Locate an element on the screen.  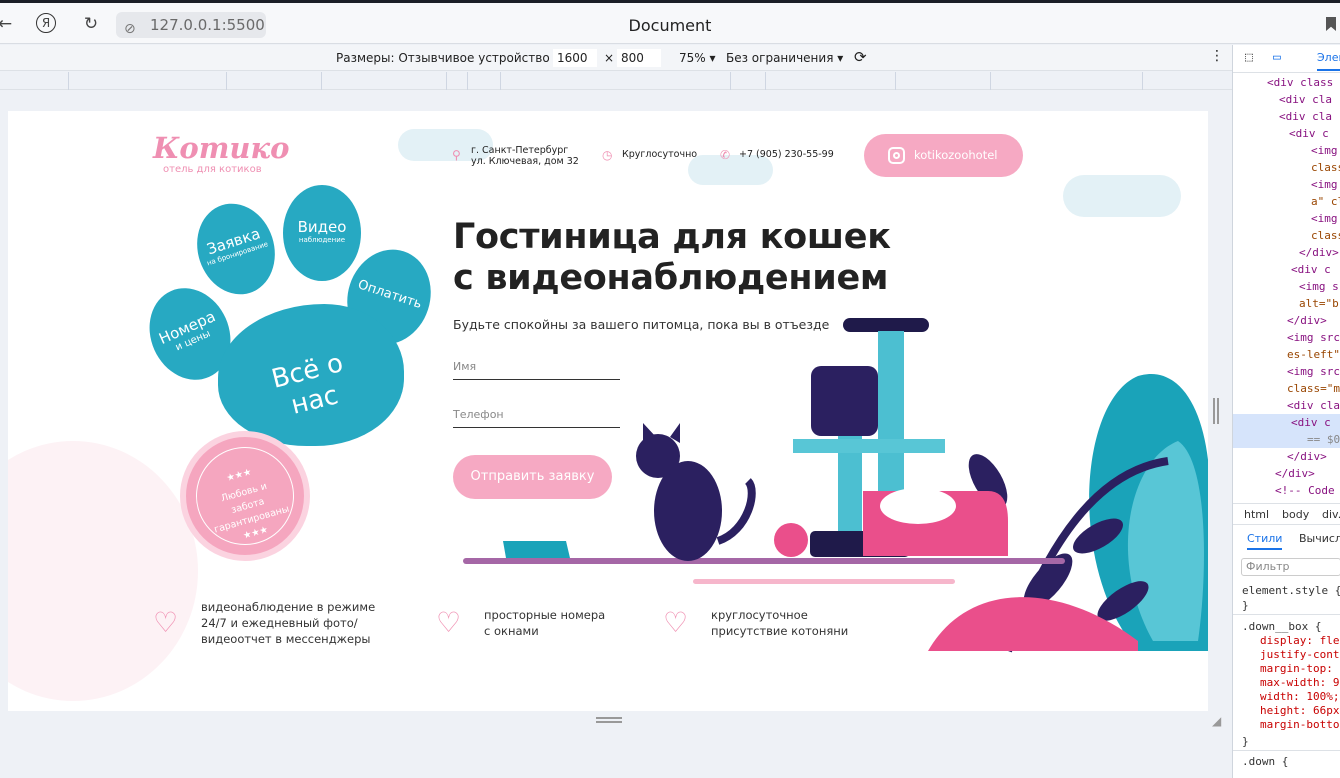
site-logo: Котико is located at coordinates (221, 148).